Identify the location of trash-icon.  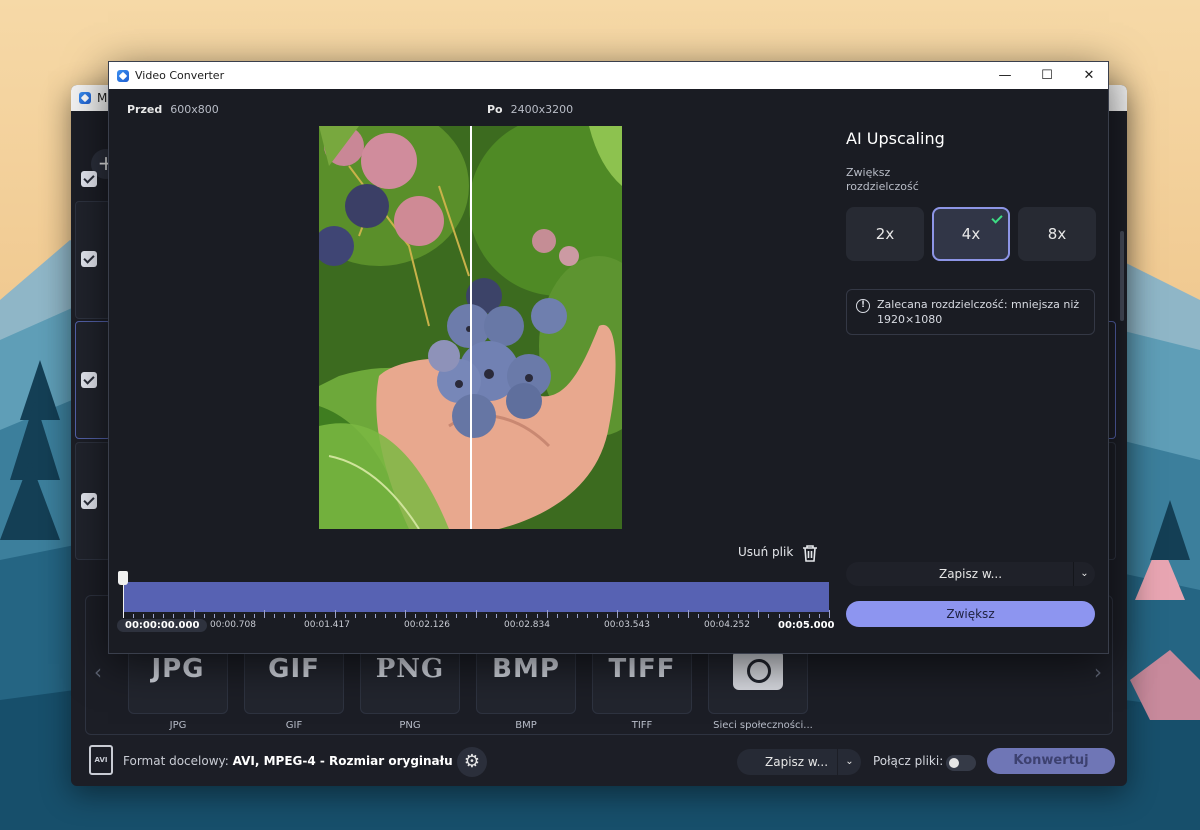
(810, 553).